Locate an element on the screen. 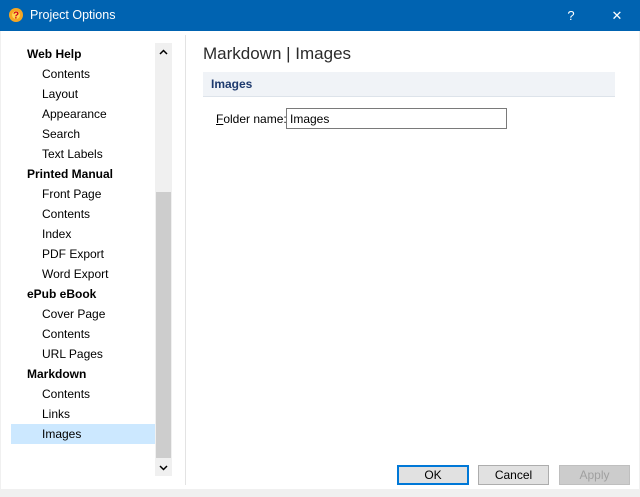  app-icon: ? is located at coordinates (16, 15).